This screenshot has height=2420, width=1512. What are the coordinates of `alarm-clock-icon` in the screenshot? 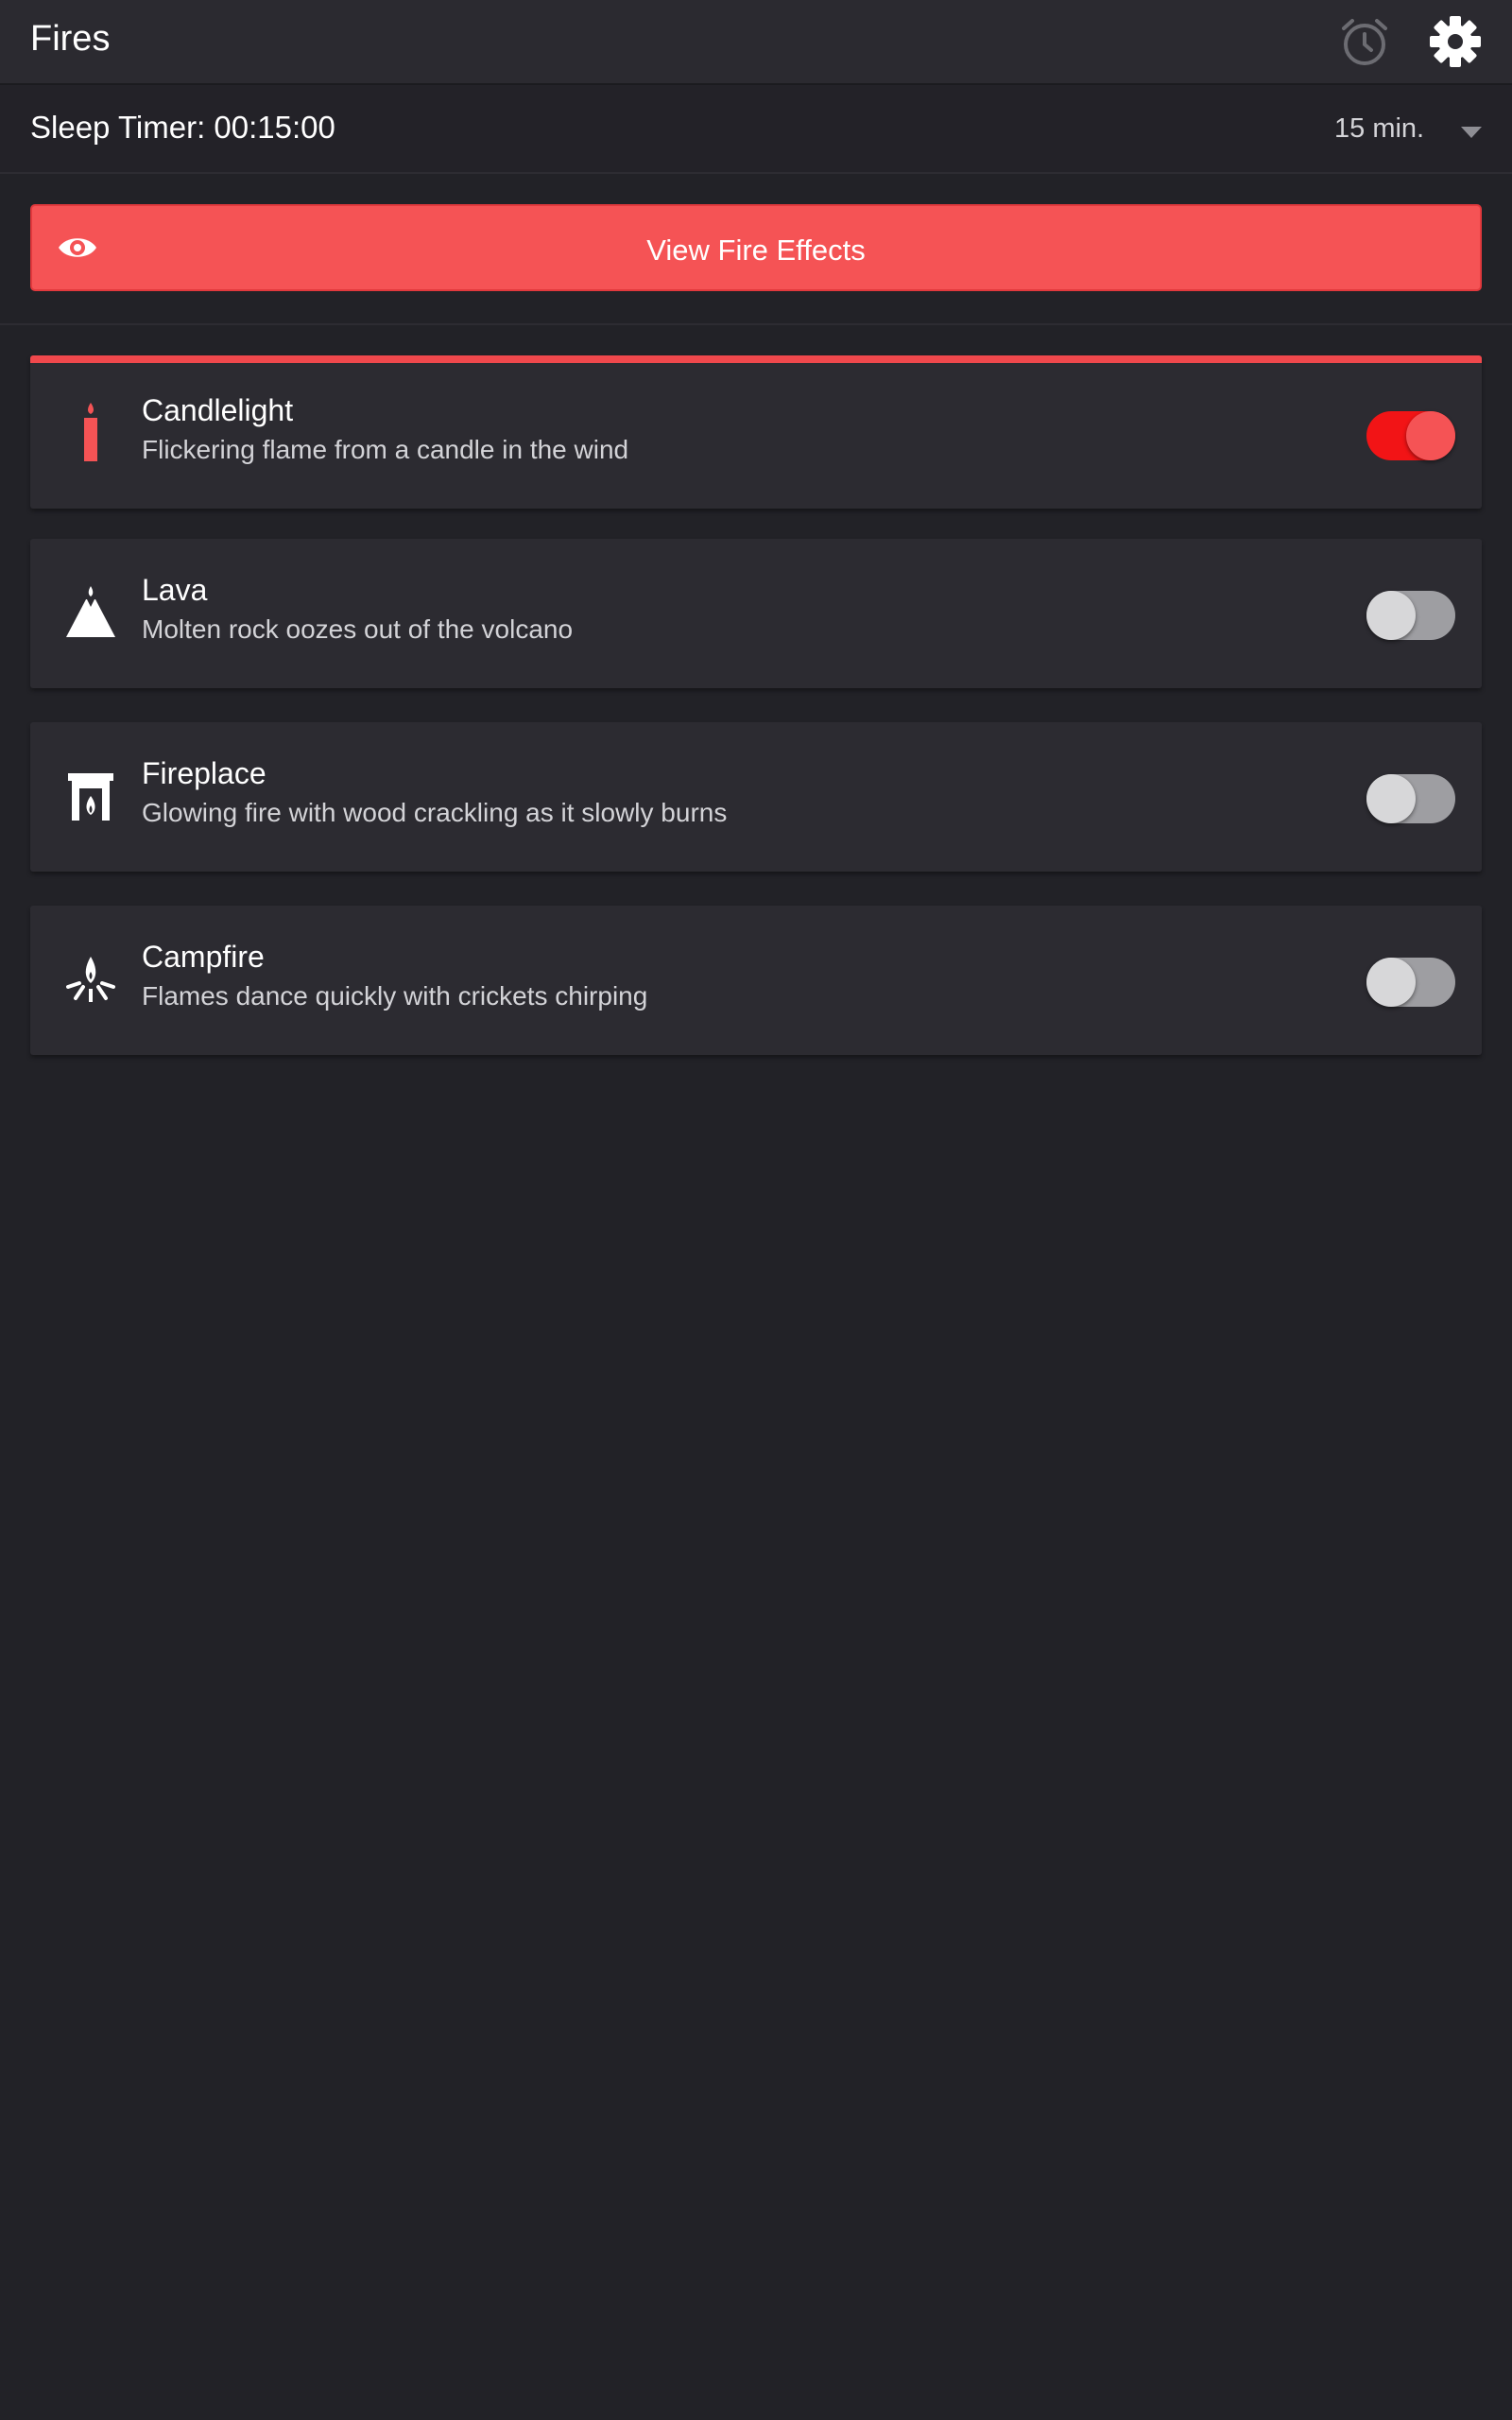 It's located at (1364, 41).